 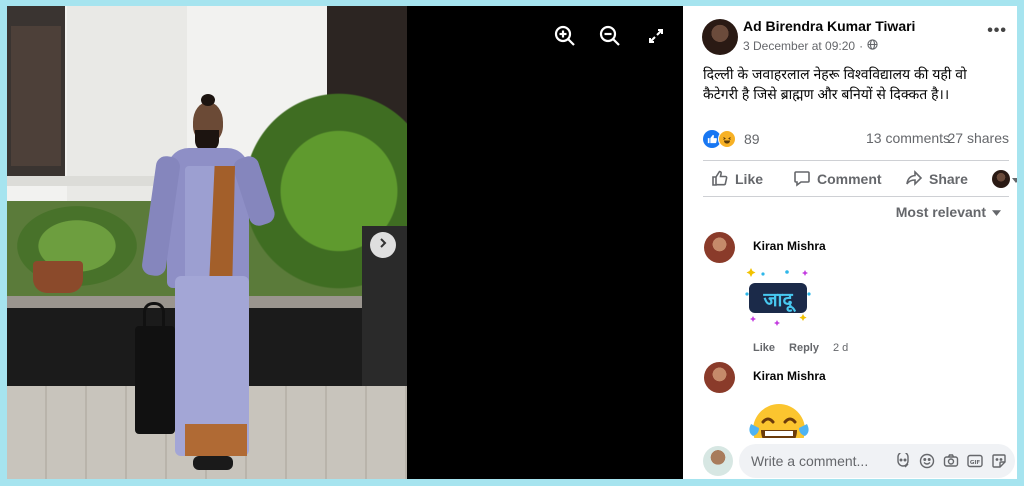 What do you see at coordinates (840, 348) in the screenshot?
I see `comment-time: 2 d` at bounding box center [840, 348].